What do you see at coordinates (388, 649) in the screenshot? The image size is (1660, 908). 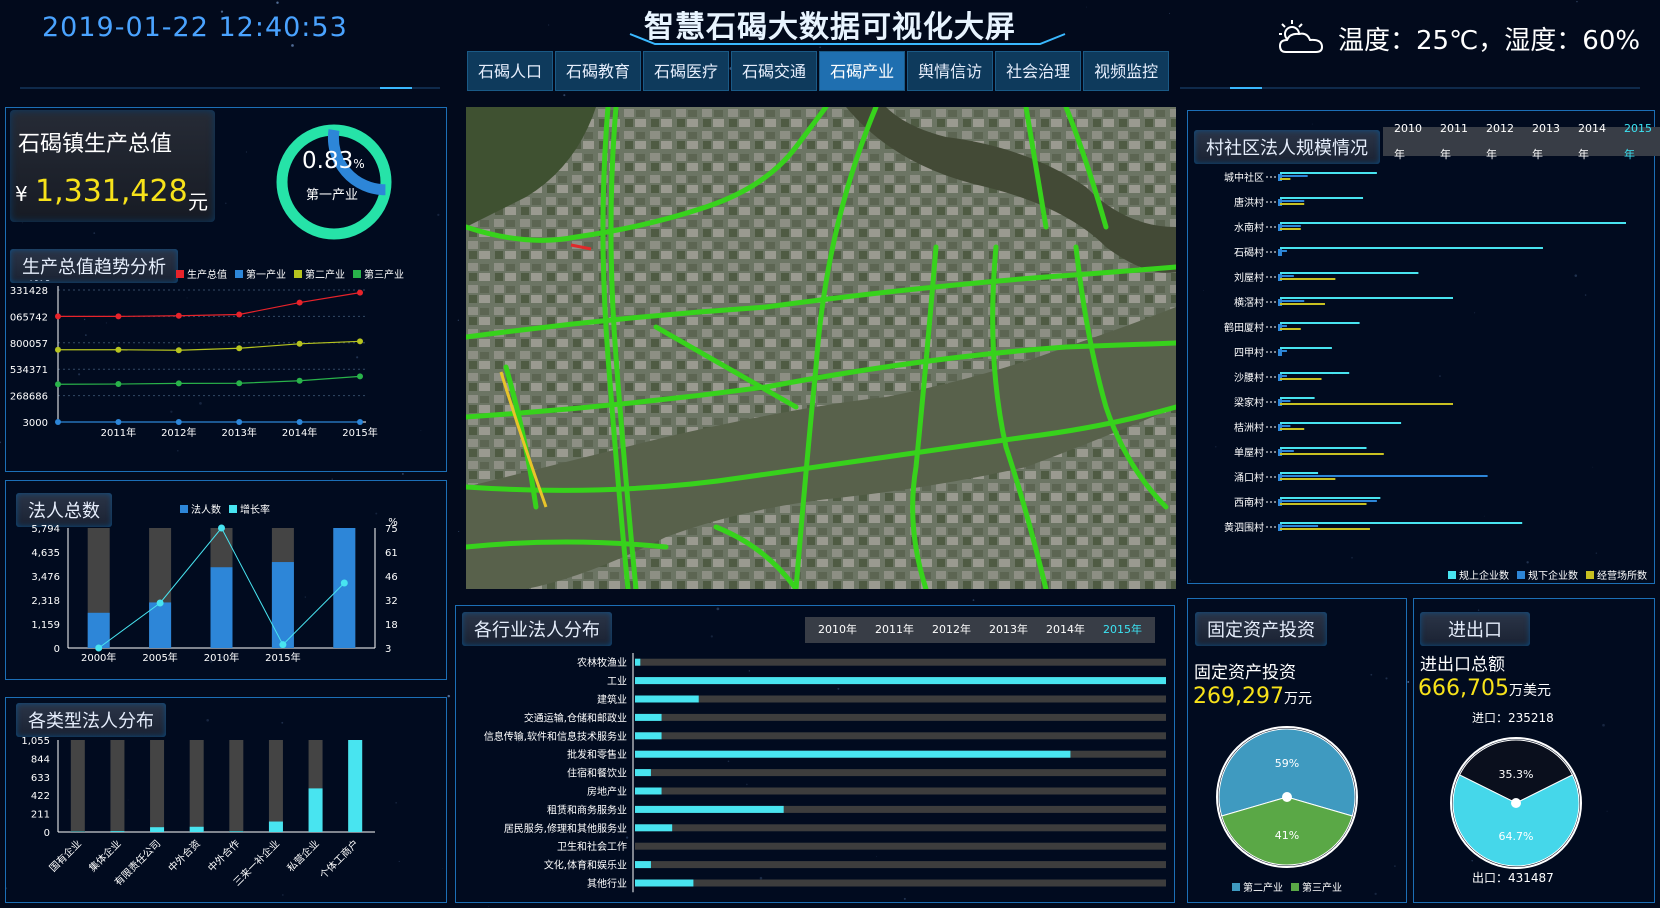 I see `y2-tick-label: 3` at bounding box center [388, 649].